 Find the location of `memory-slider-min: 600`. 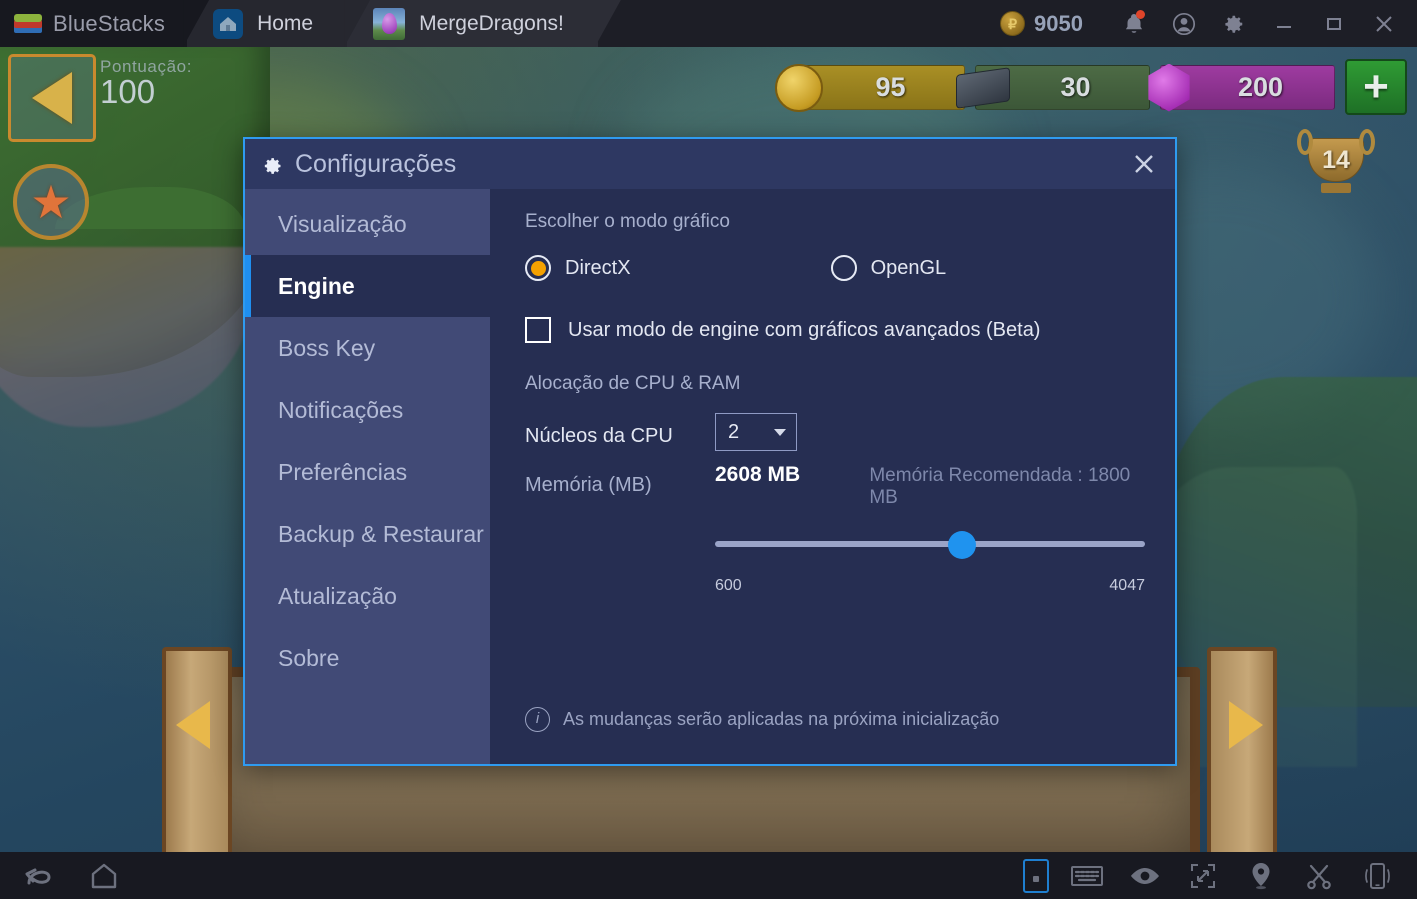

memory-slider-min: 600 is located at coordinates (728, 585).